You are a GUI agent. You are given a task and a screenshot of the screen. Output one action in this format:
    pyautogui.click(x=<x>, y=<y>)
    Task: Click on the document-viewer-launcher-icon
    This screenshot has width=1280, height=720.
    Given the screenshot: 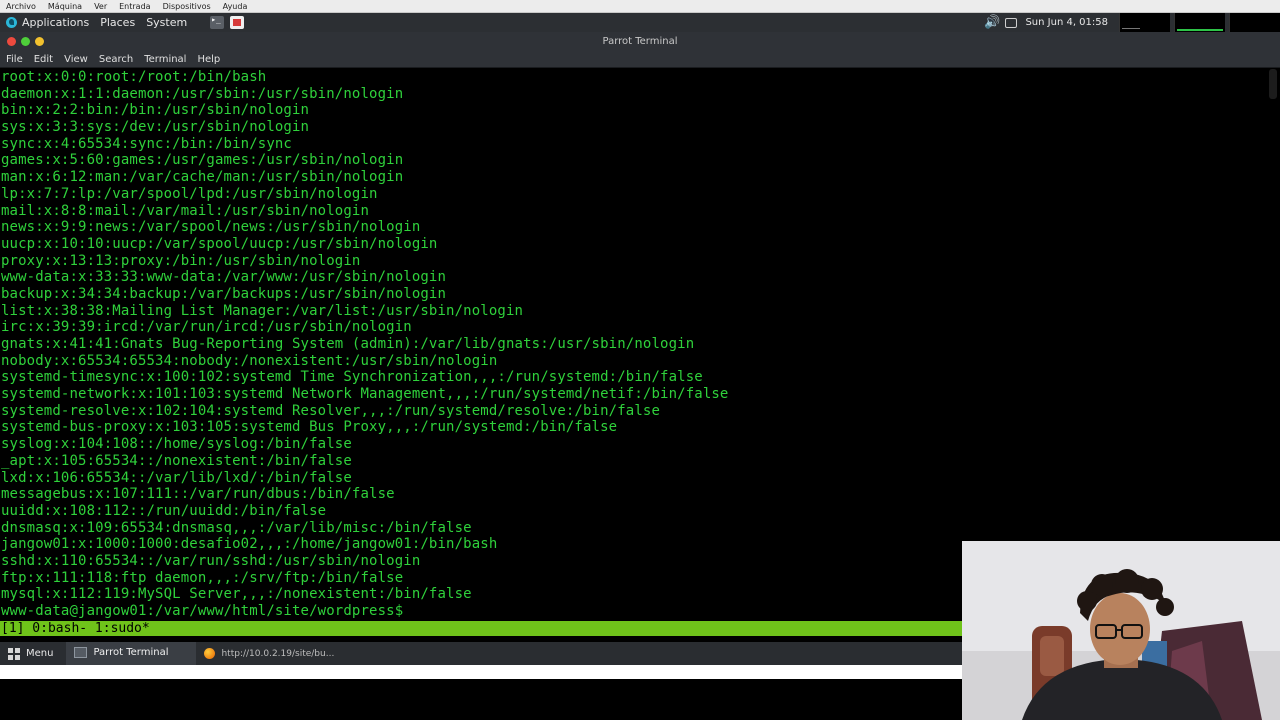 What is the action you would take?
    pyautogui.click(x=237, y=22)
    